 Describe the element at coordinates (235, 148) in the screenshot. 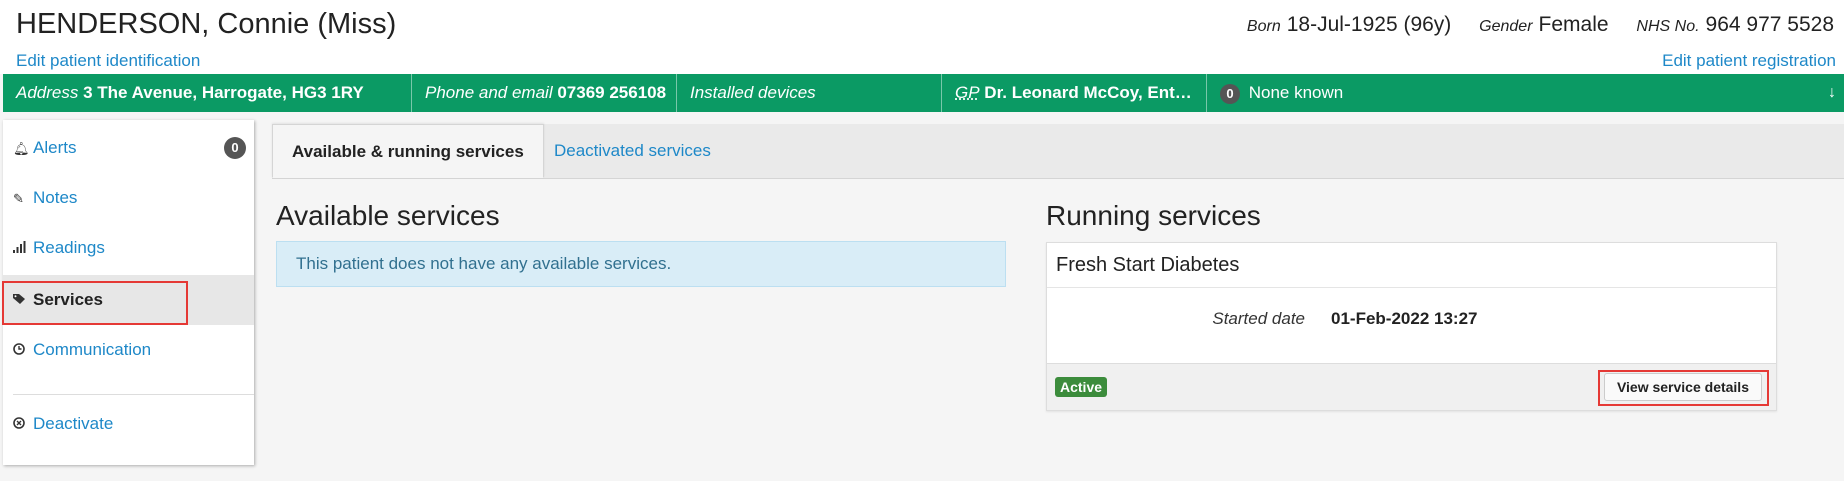

I see `alerts-count-badge: 0` at that location.